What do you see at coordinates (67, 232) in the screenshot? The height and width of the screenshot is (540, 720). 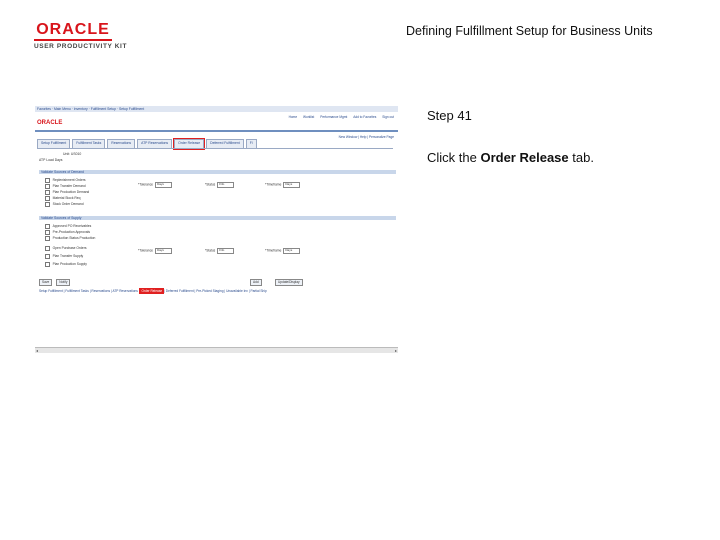 I see `supply-checkbox: Pre-Production Approvals` at bounding box center [67, 232].